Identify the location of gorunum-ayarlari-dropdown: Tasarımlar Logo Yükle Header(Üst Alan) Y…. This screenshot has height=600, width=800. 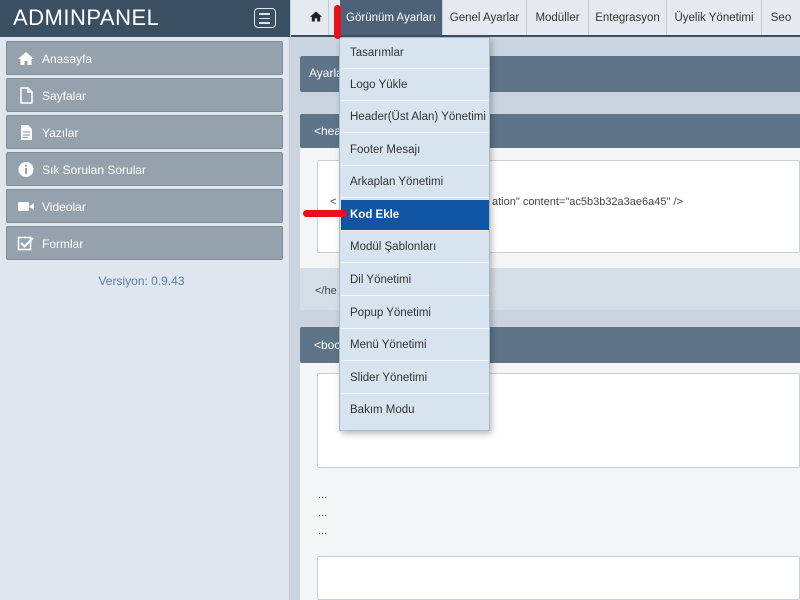
(414, 234).